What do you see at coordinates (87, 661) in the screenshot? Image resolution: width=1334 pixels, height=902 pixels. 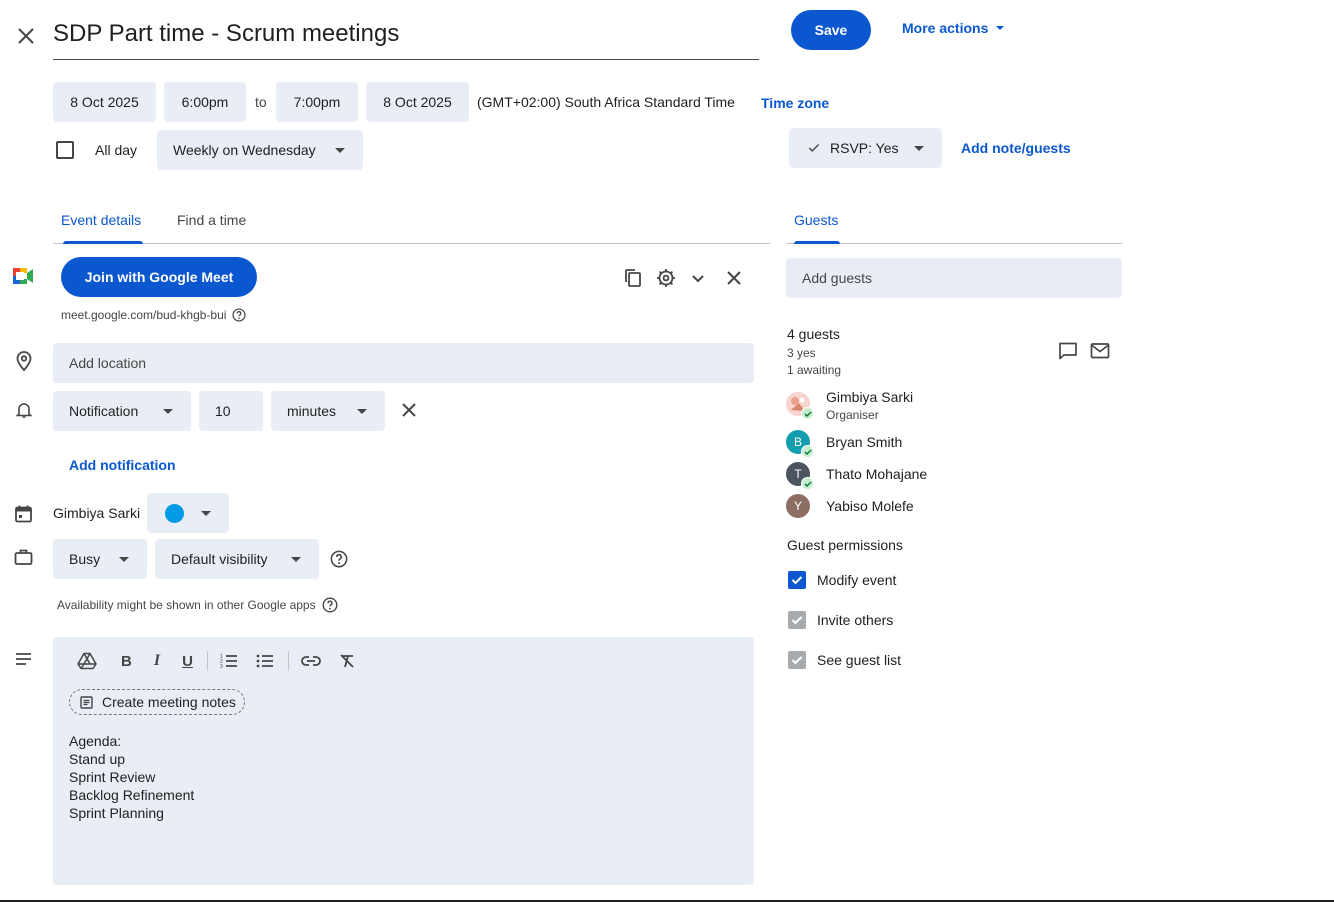 I see `drive-icon` at bounding box center [87, 661].